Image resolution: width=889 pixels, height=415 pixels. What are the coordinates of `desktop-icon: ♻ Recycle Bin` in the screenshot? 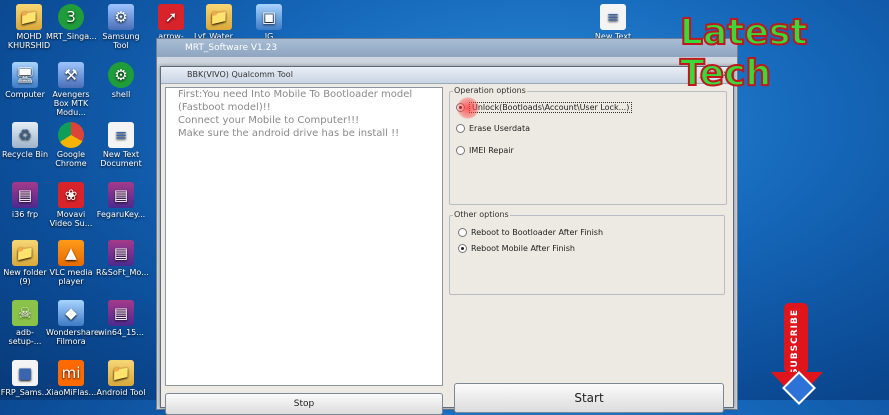 It's located at (25, 140).